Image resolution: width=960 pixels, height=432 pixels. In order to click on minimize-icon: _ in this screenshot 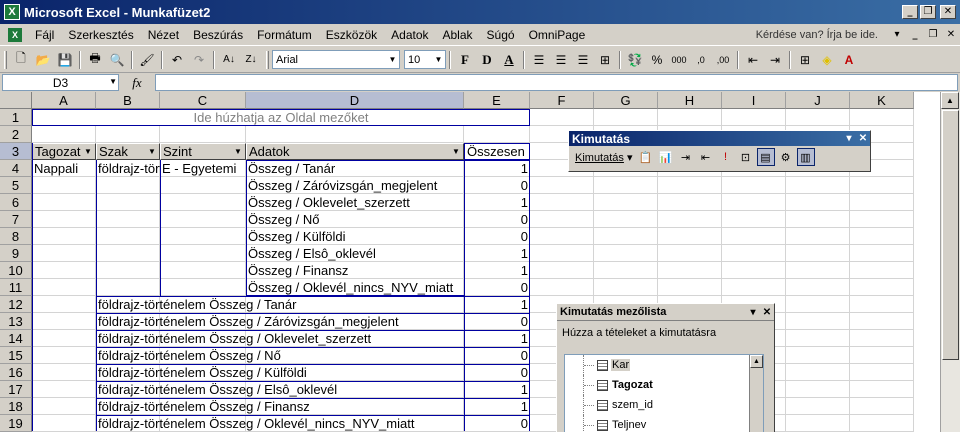, I will do `click(910, 12)`.